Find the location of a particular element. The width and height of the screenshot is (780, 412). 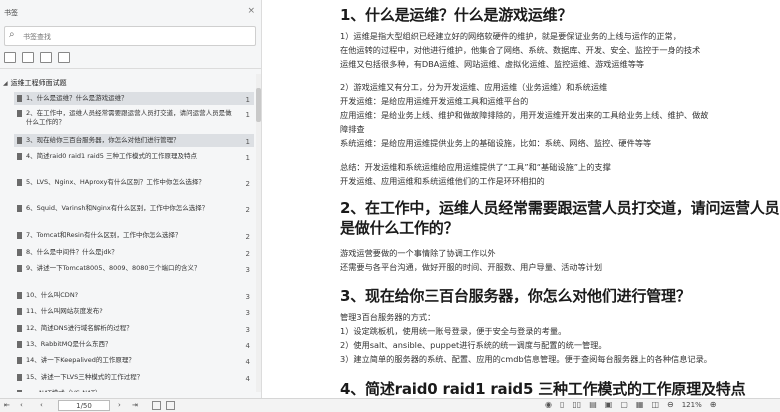

bookmark-label: 2、在工作中，运维人员经常需要跟运营人员打交道，请问运营人员是做什么工作的？ is located at coordinates (129, 117).